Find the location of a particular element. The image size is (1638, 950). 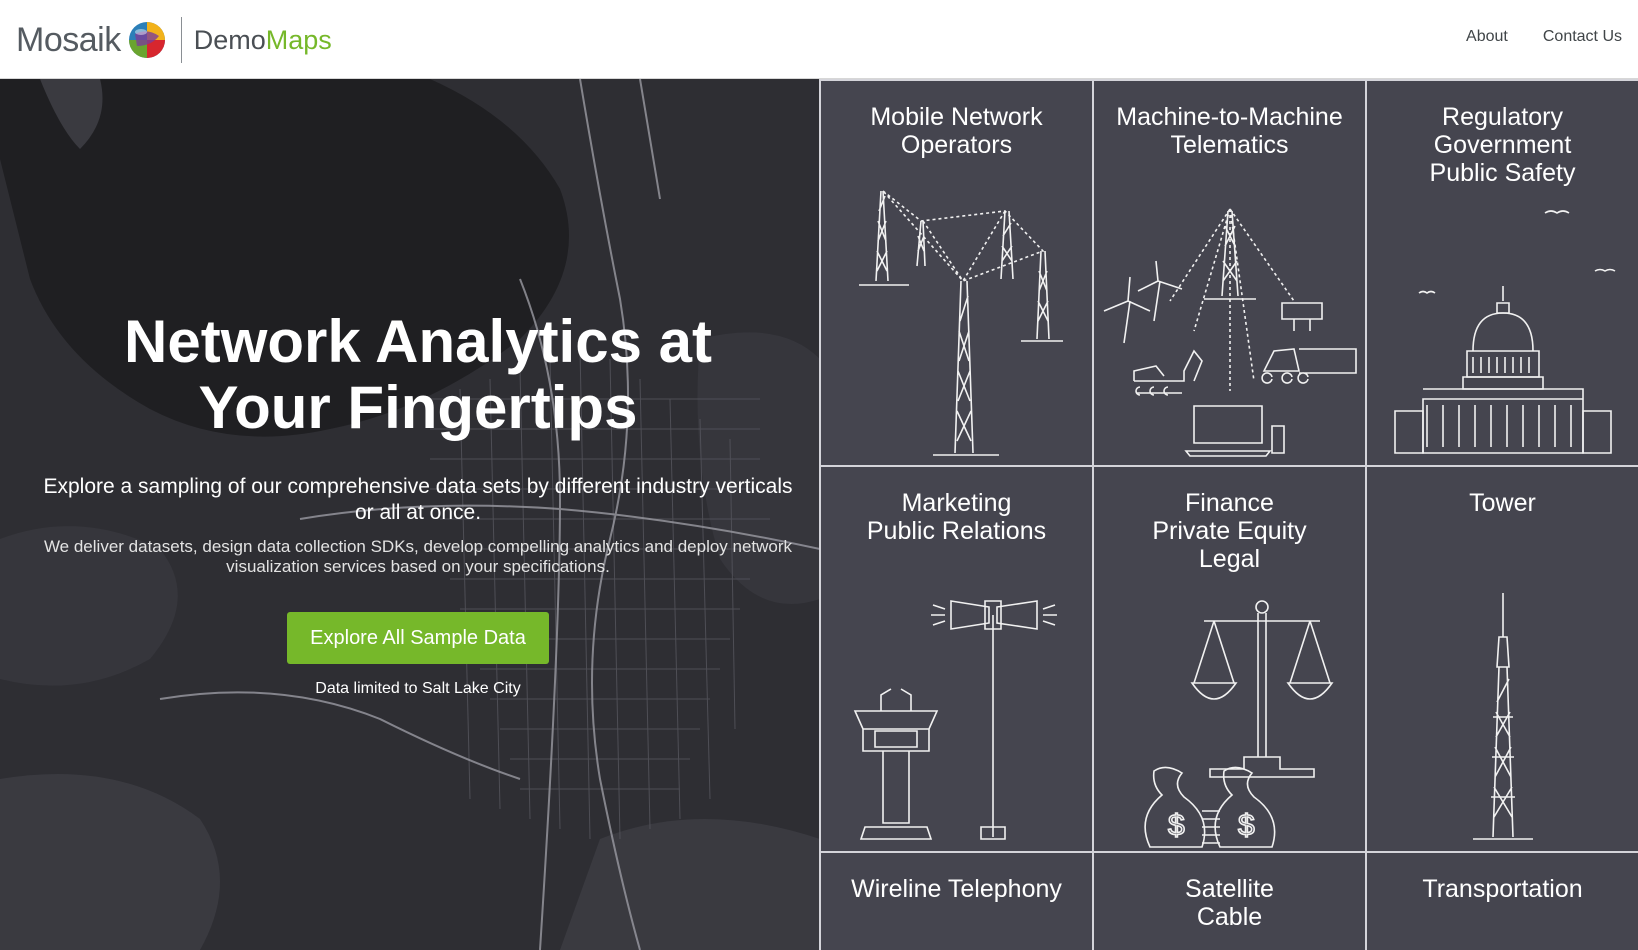

tile-label: Satellite Cable is located at coordinates (1229, 903).